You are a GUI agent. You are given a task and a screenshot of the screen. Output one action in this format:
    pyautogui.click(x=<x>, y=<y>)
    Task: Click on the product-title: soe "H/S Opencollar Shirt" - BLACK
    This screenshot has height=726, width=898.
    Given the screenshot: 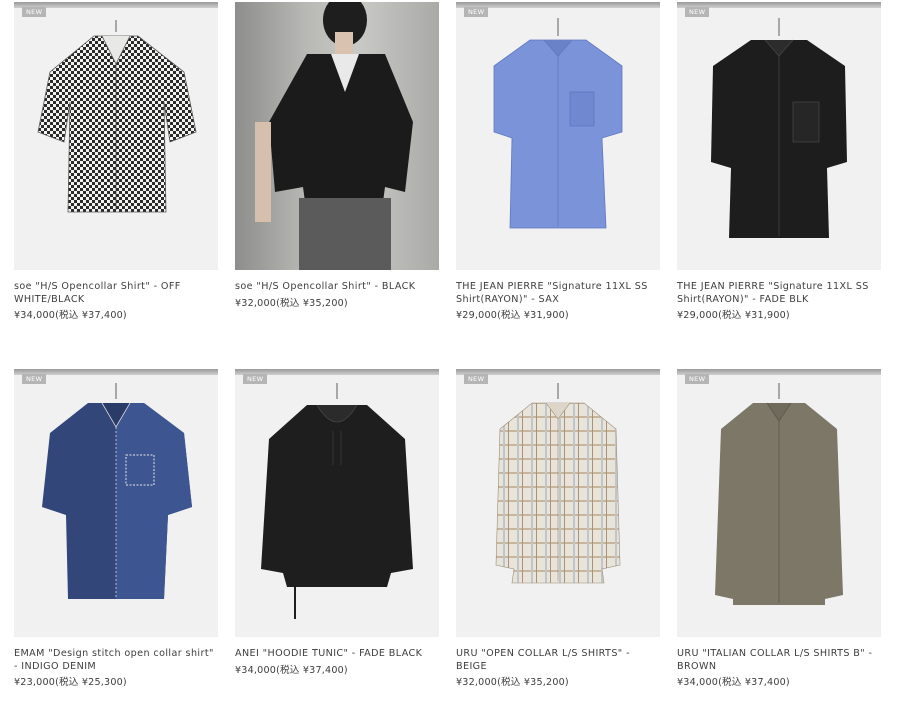 What is the action you would take?
    pyautogui.click(x=337, y=287)
    